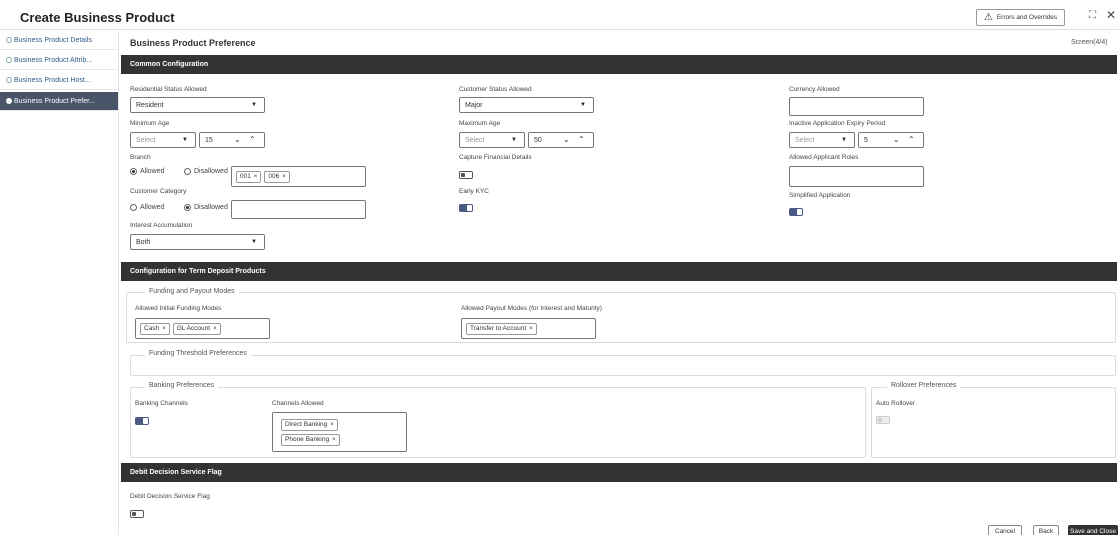 Image resolution: width=1119 pixels, height=535 pixels. I want to click on cancel-button: Cancel, so click(1005, 530).